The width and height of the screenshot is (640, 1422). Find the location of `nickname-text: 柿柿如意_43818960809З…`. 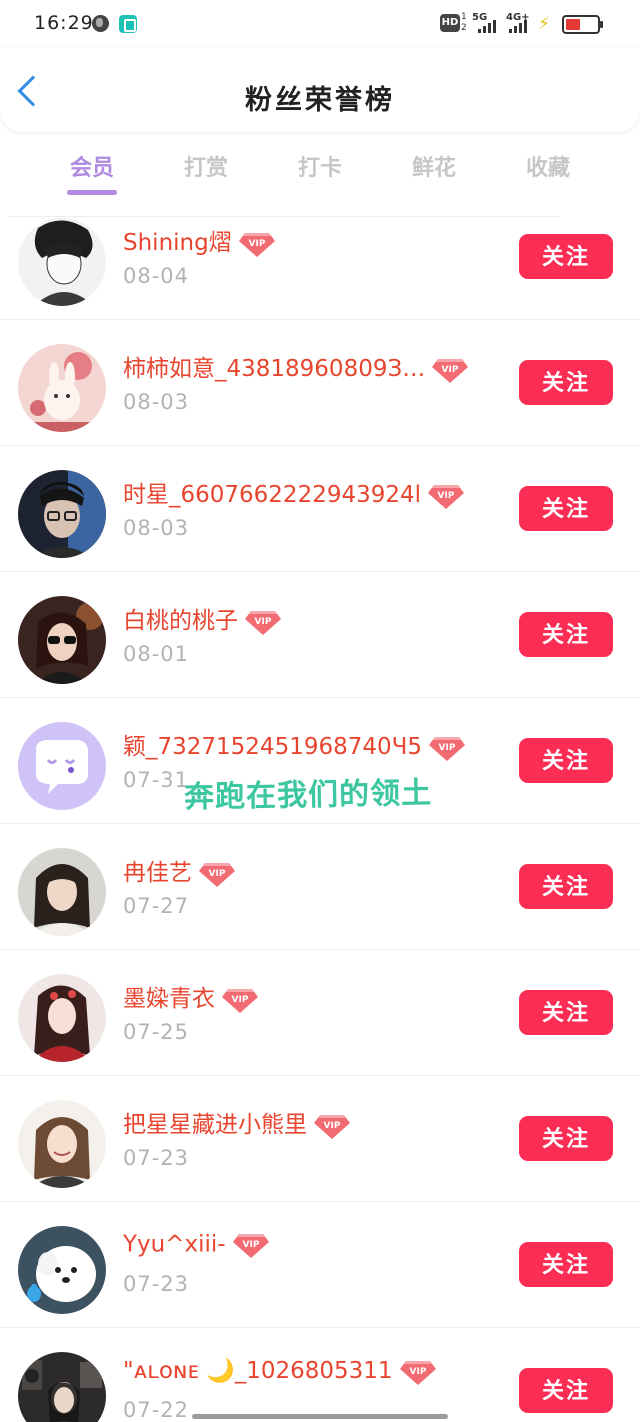

nickname-text: 柿柿如意_43818960809З… is located at coordinates (274, 369).